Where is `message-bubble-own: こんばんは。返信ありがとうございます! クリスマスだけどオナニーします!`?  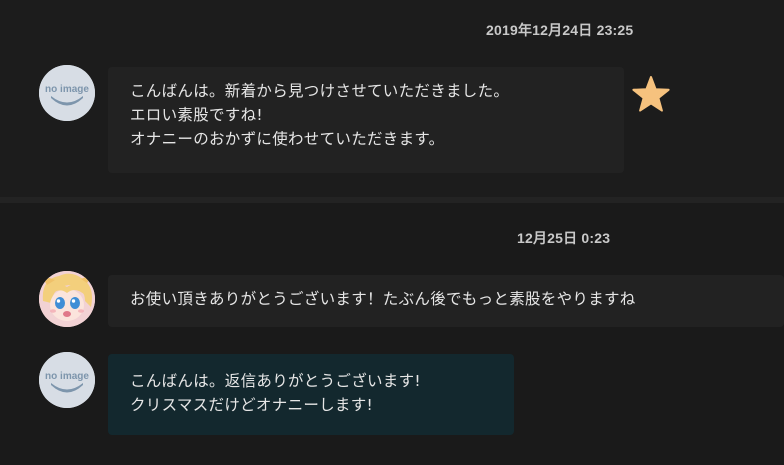 message-bubble-own: こんばんは。返信ありがとうございます! クリスマスだけどオナニーします! is located at coordinates (311, 394).